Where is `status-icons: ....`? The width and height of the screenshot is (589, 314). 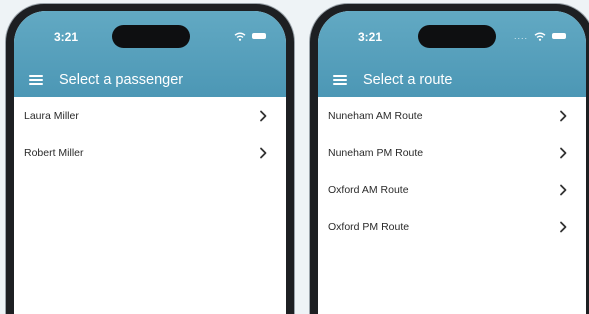
status-icons: .... is located at coordinates (540, 36).